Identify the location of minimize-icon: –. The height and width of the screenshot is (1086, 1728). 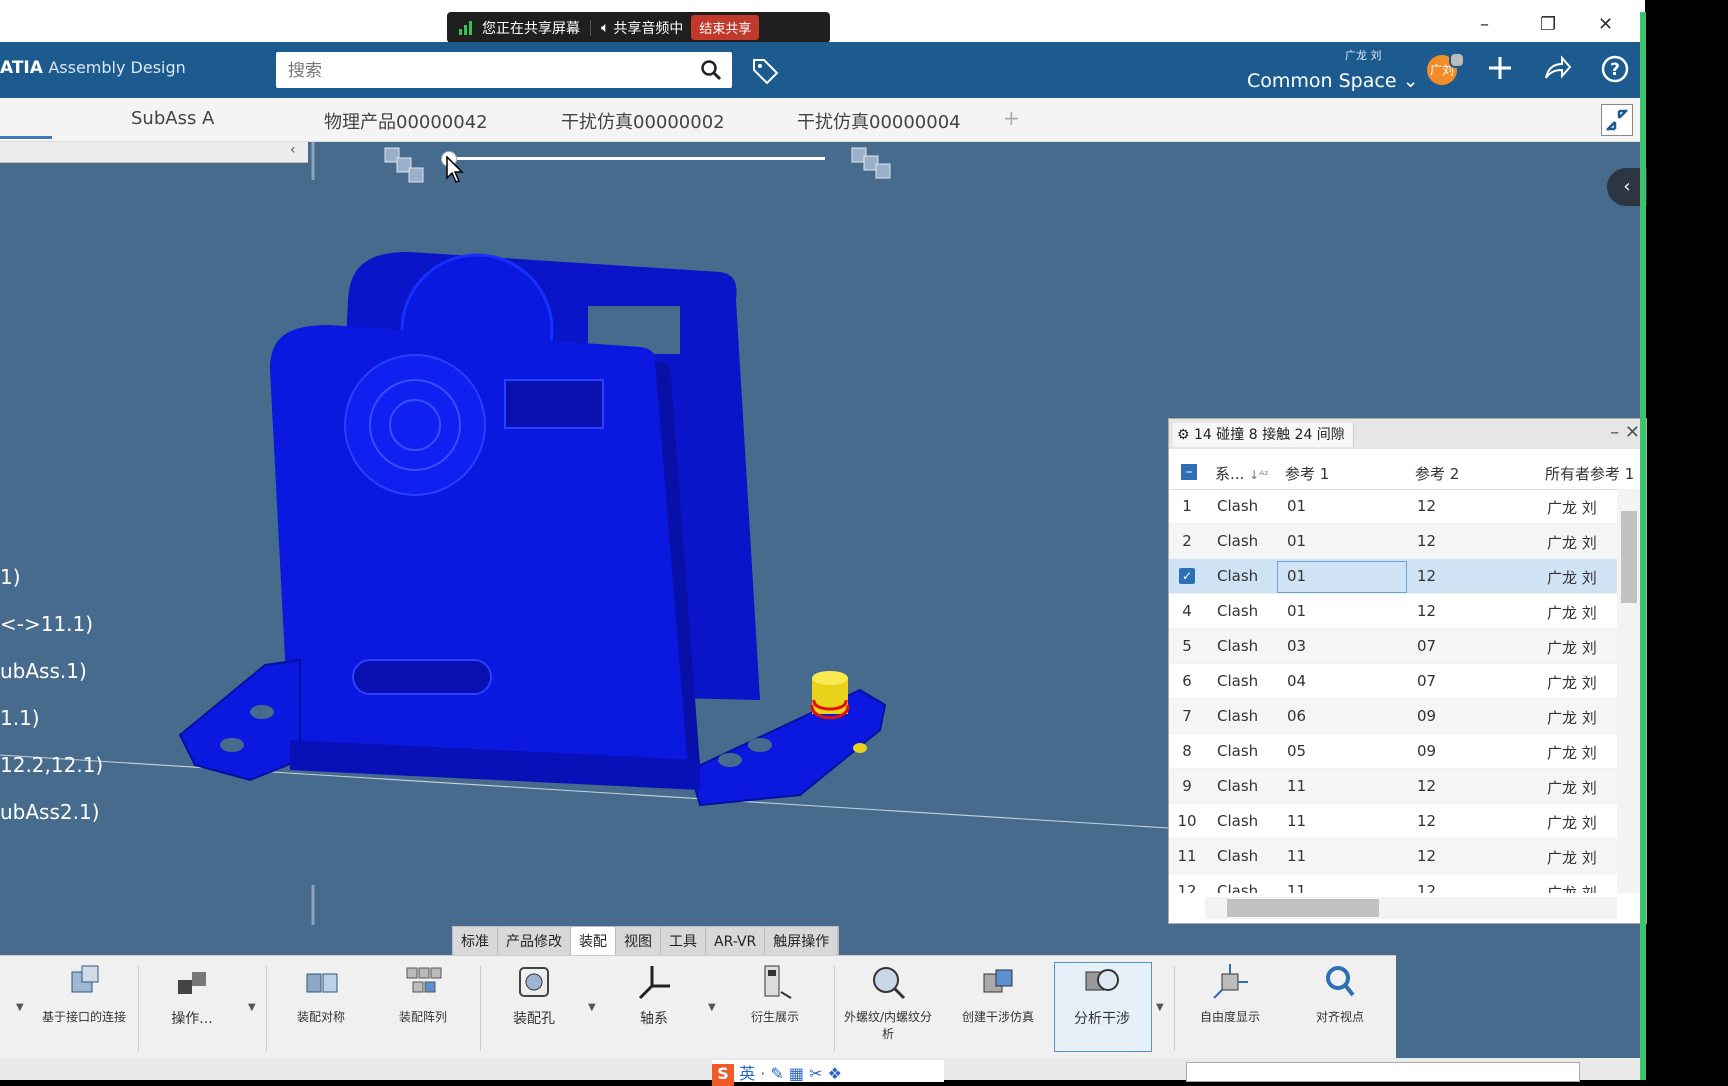
(1484, 24).